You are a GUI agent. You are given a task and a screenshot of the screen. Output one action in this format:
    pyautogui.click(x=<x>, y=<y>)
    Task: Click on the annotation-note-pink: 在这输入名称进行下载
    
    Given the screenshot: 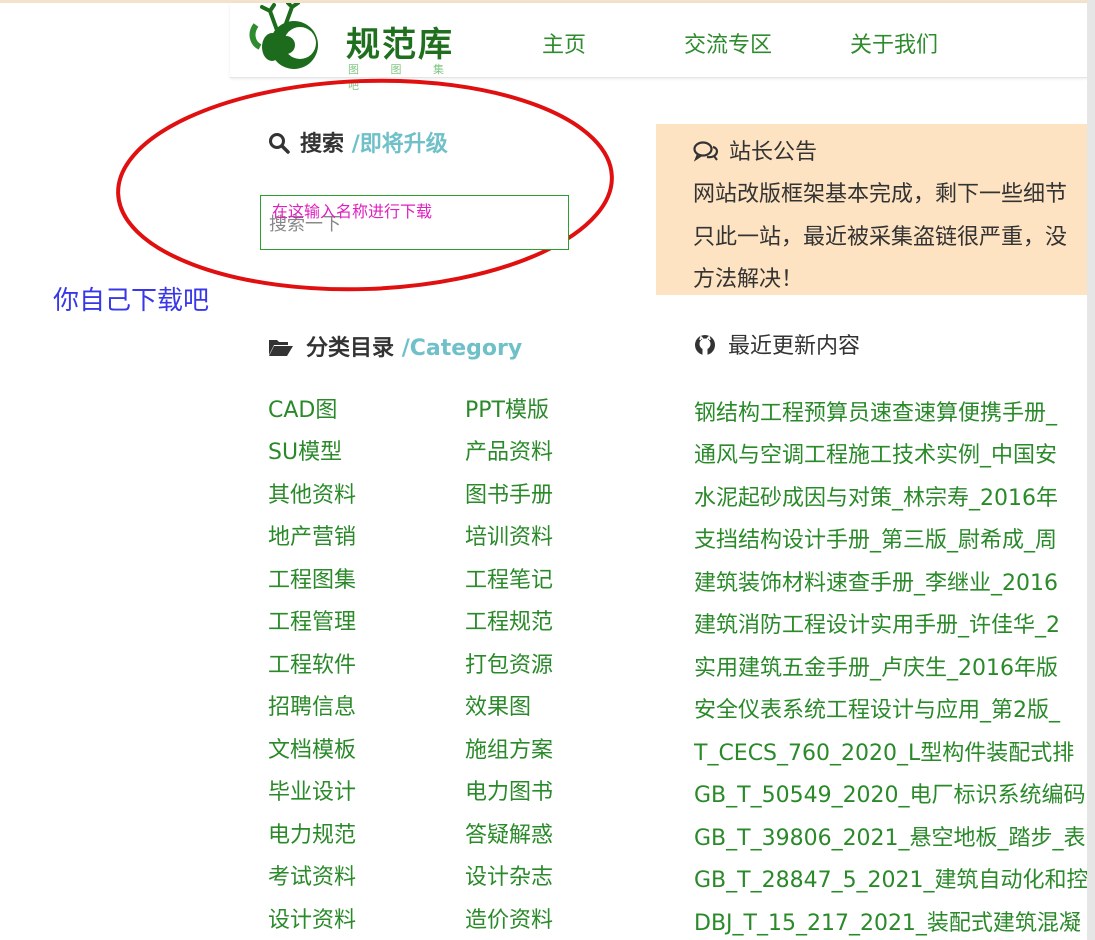 What is the action you would take?
    pyautogui.click(x=352, y=211)
    